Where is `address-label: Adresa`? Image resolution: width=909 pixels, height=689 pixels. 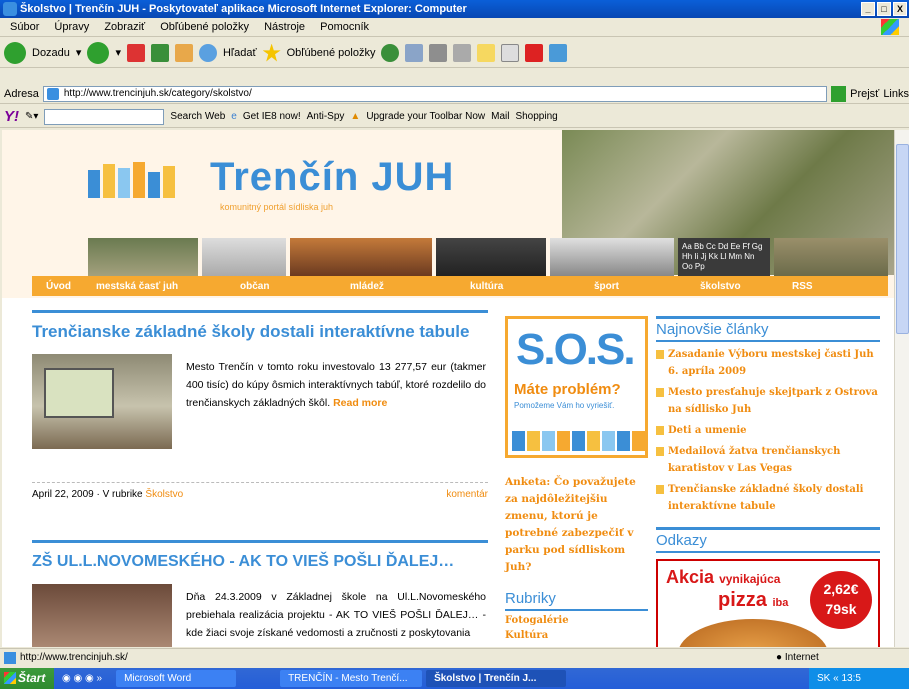 address-label: Adresa is located at coordinates (21, 93).